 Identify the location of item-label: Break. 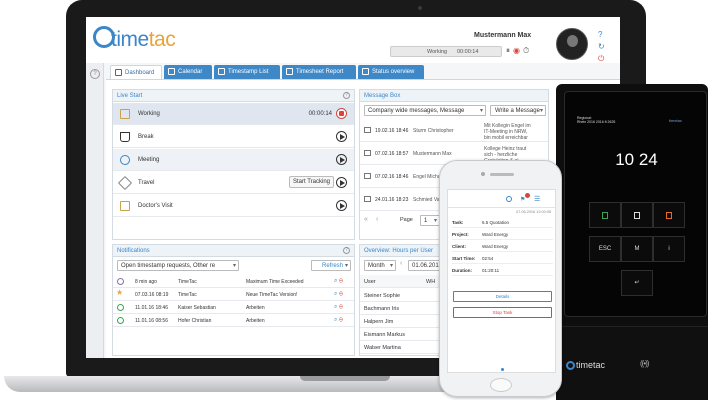
(146, 137).